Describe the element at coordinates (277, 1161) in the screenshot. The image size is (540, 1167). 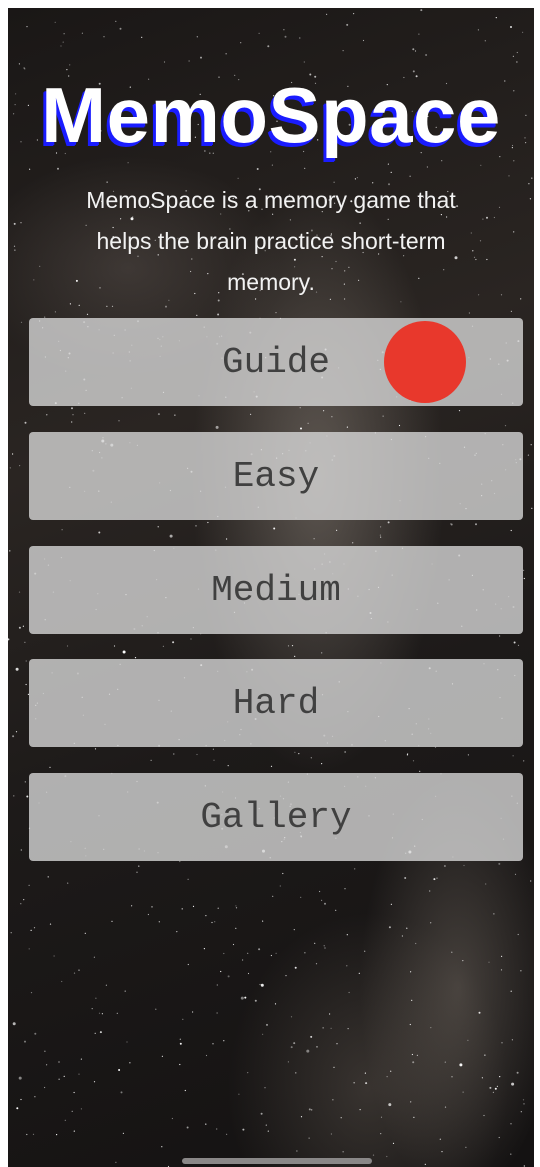
I see `home-indicator` at that location.